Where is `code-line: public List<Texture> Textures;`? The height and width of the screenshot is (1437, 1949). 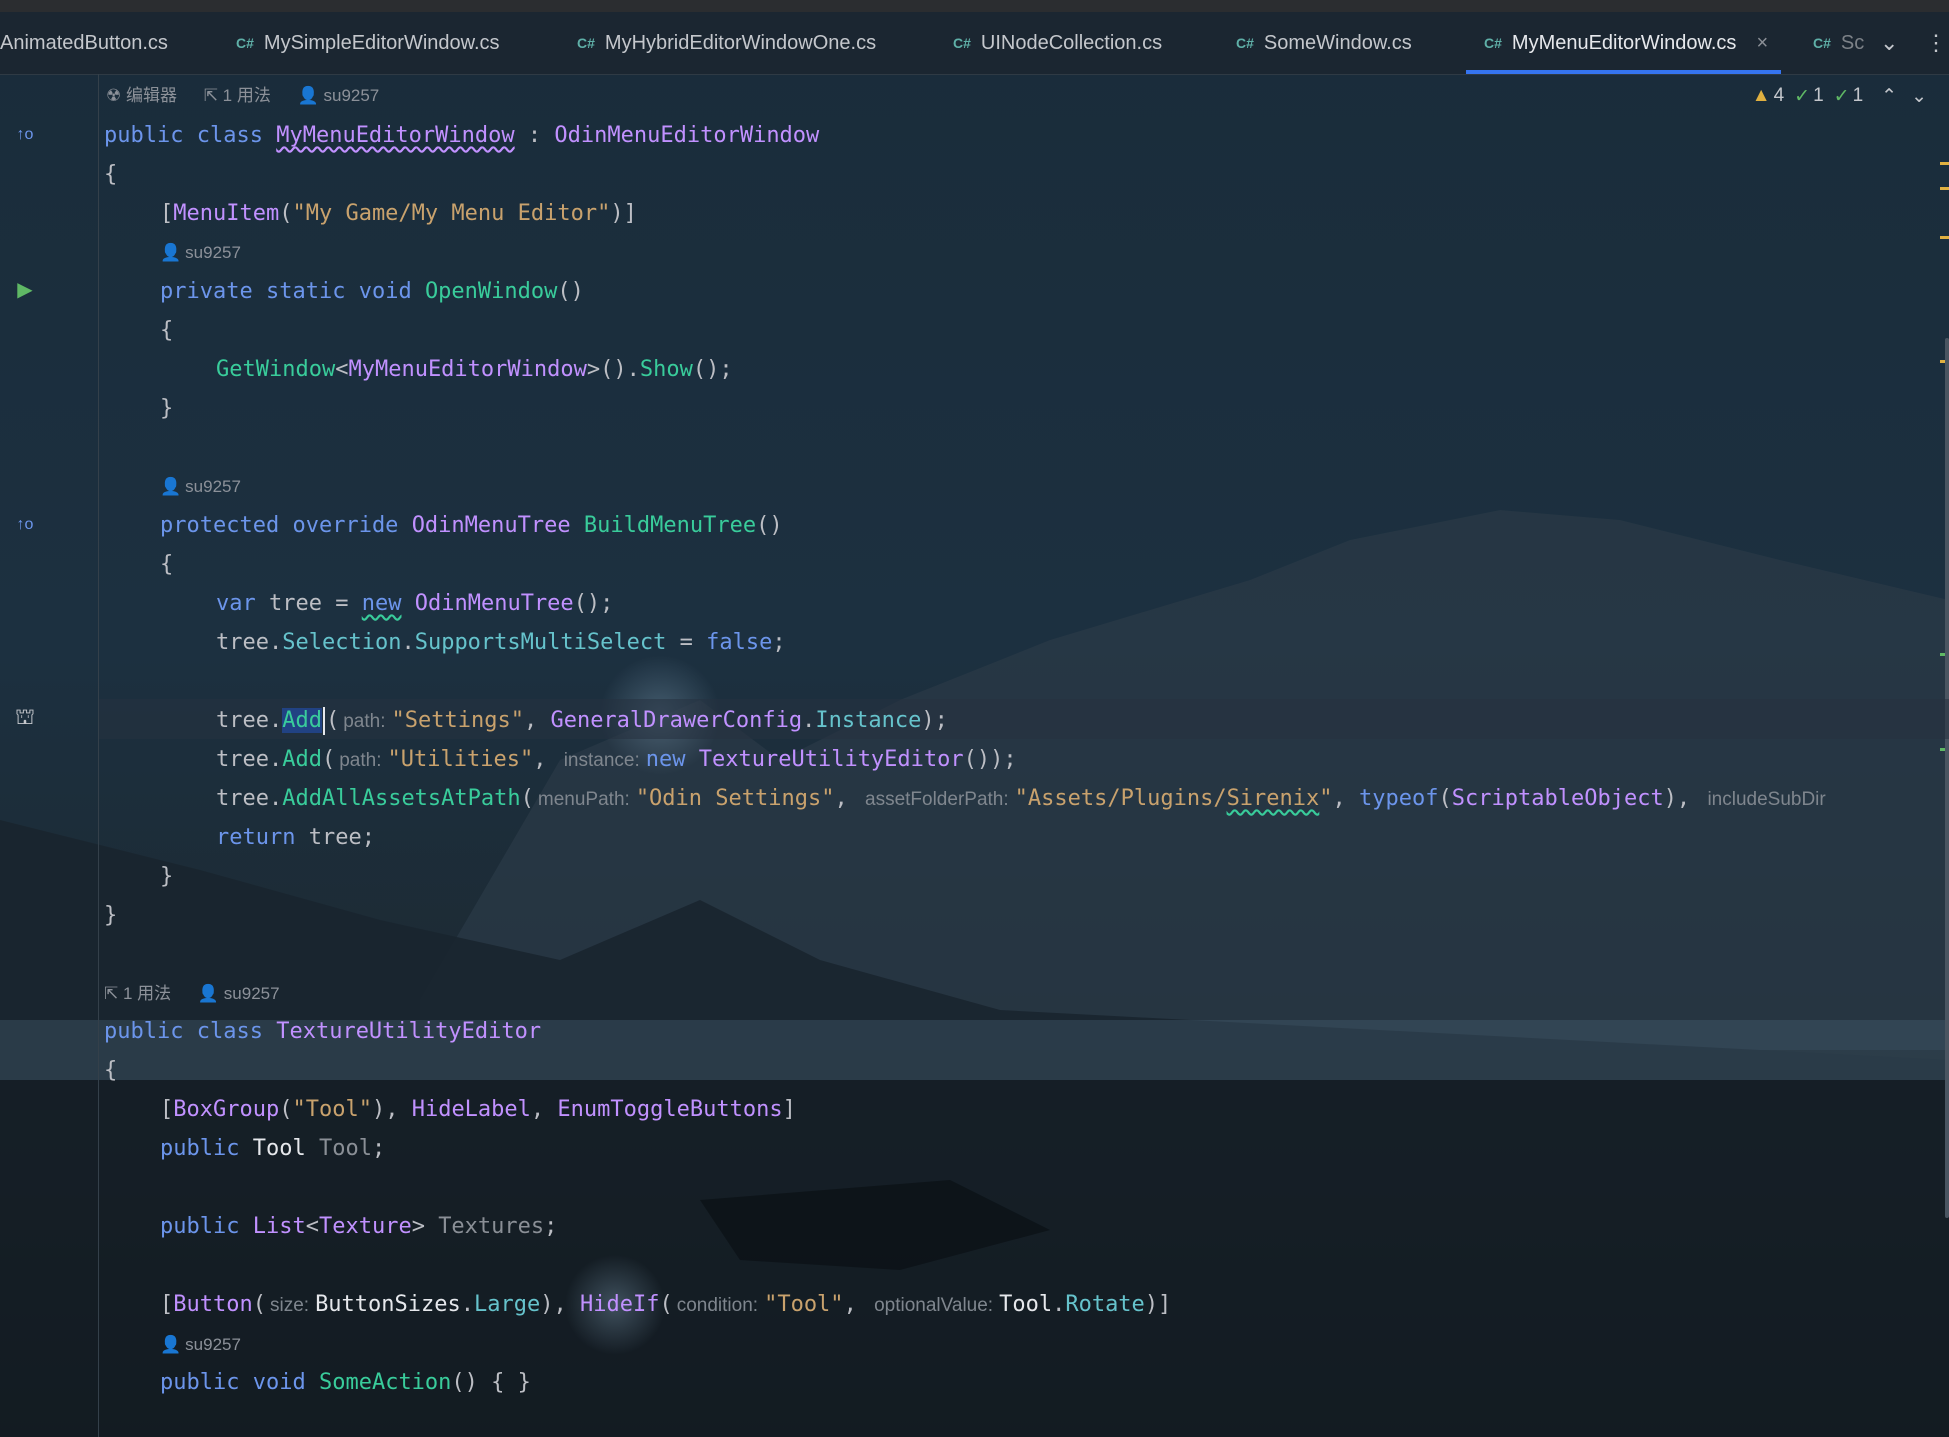
code-line: public List<Texture> Textures; is located at coordinates (358, 1226).